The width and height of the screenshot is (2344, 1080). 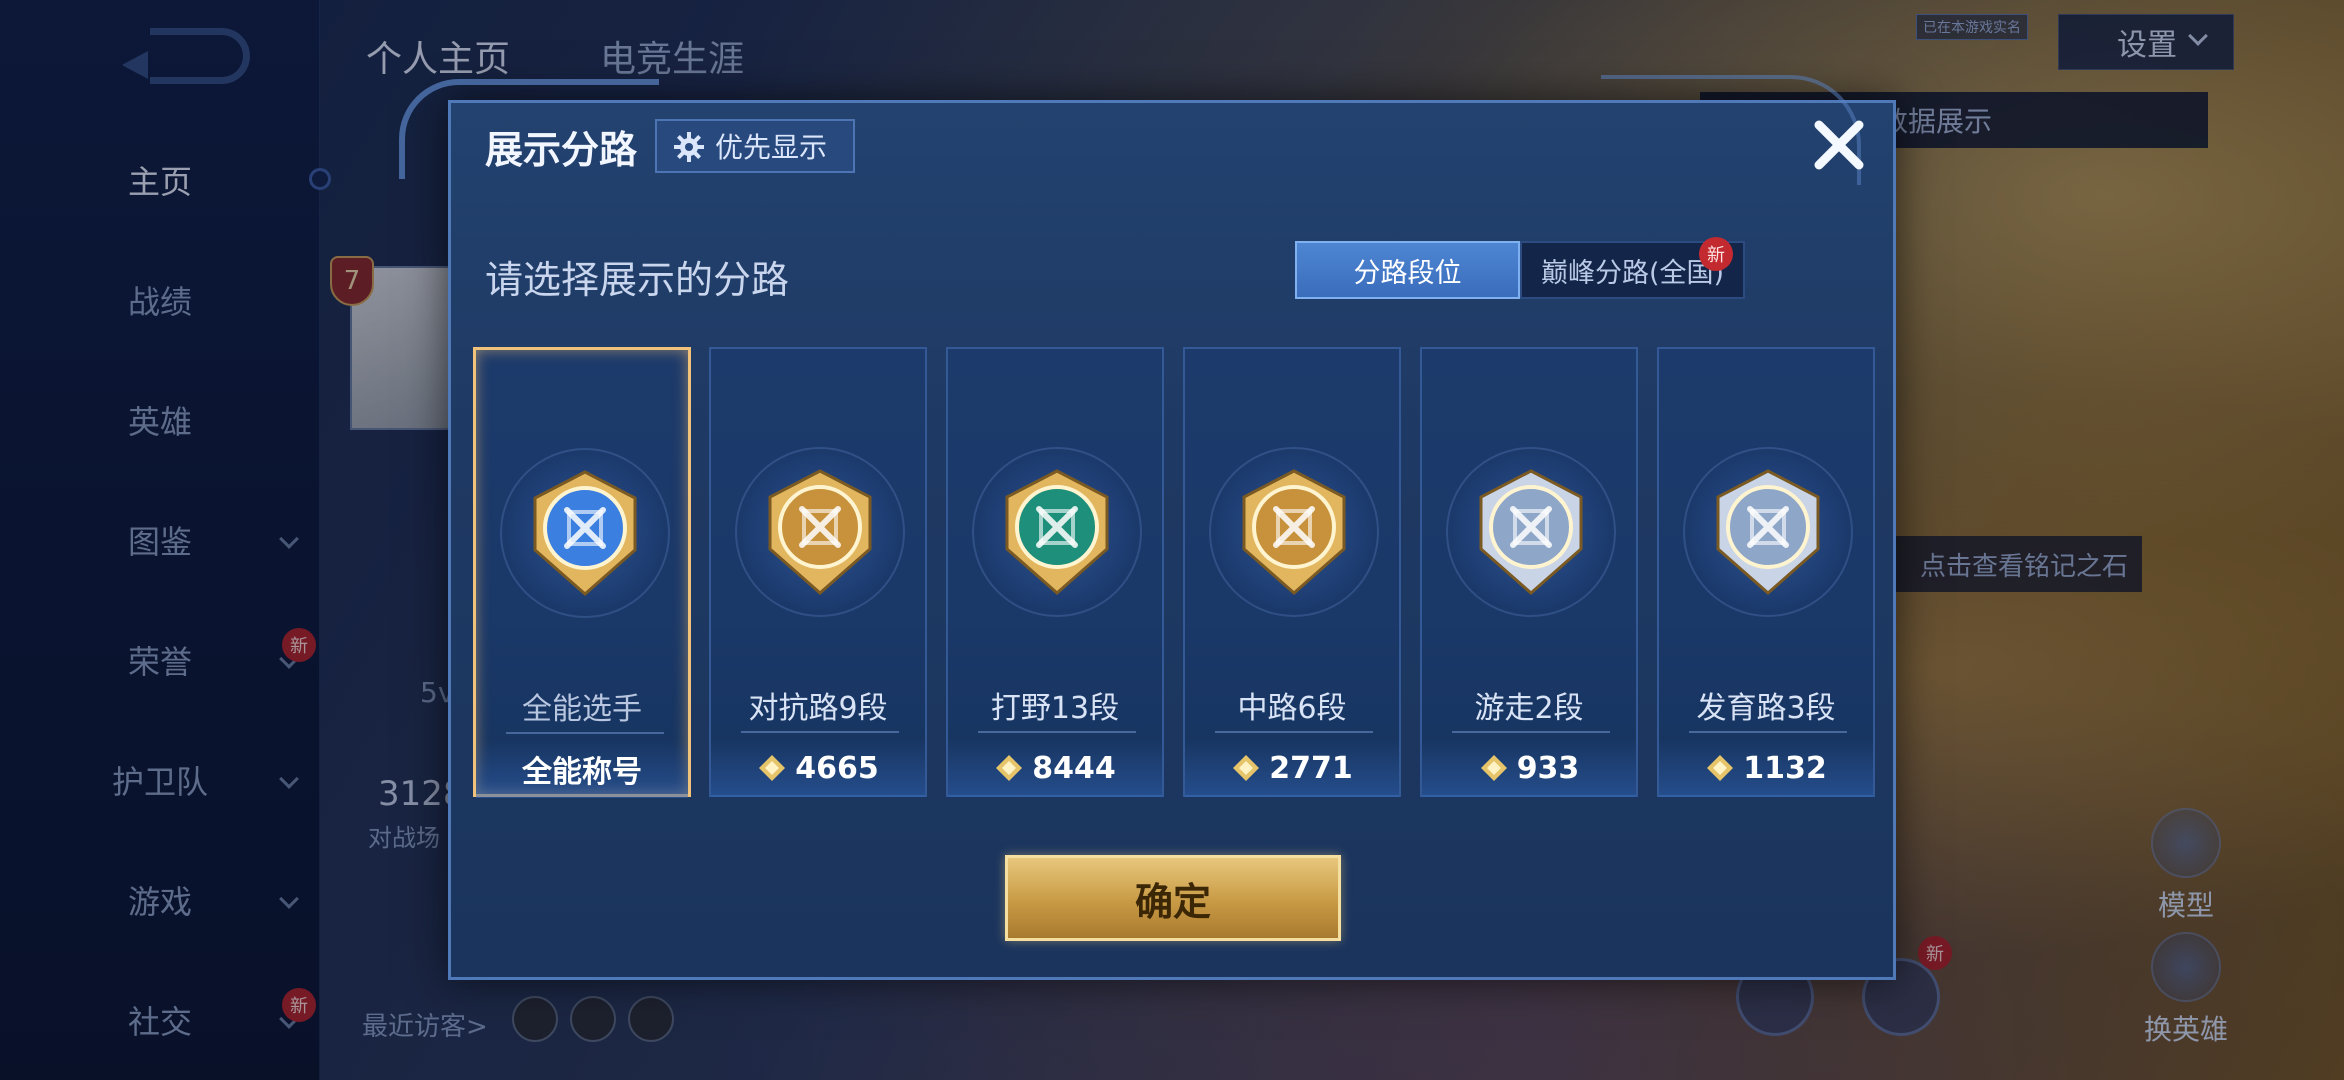 I want to click on lane-card: 发育路3段 1132, so click(x=1766, y=572).